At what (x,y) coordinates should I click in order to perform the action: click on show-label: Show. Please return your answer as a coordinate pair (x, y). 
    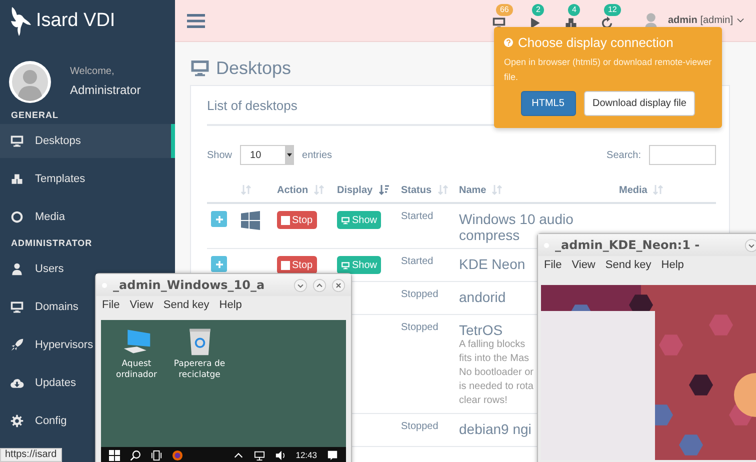
    Looking at the image, I should click on (219, 155).